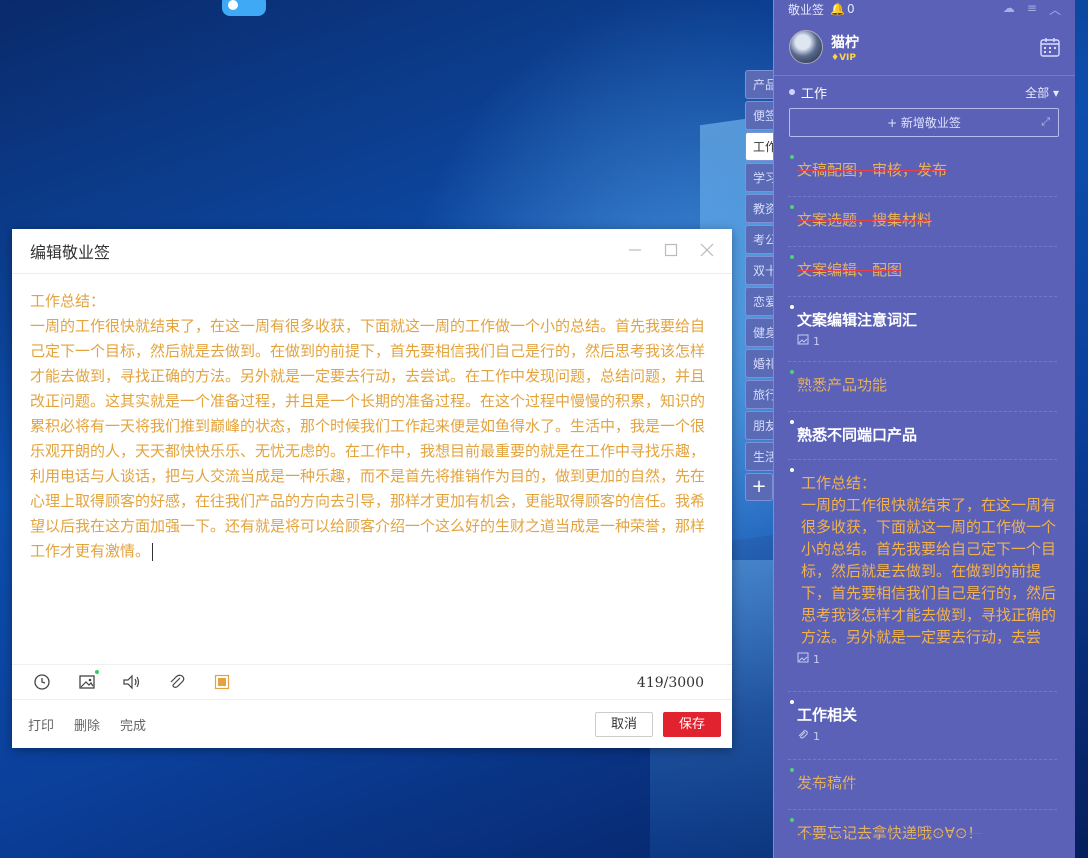 Image resolution: width=1088 pixels, height=858 pixels. I want to click on filter-label: 全部, so click(1037, 92).